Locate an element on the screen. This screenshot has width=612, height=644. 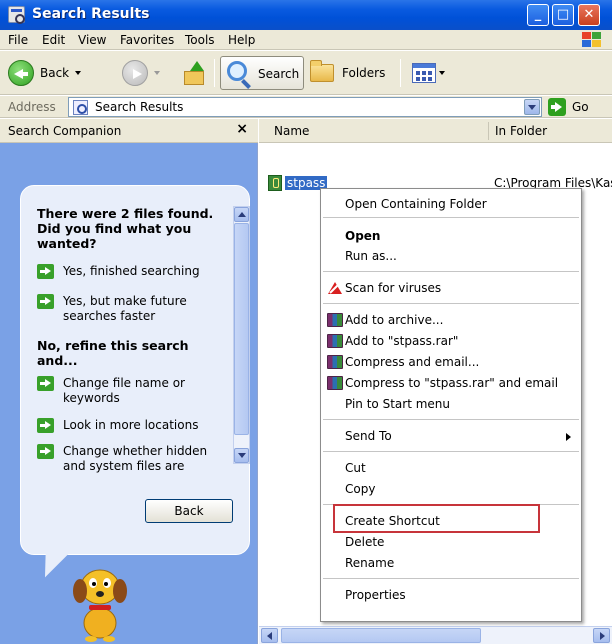
go-arrow-icon is located at coordinates (557, 107).